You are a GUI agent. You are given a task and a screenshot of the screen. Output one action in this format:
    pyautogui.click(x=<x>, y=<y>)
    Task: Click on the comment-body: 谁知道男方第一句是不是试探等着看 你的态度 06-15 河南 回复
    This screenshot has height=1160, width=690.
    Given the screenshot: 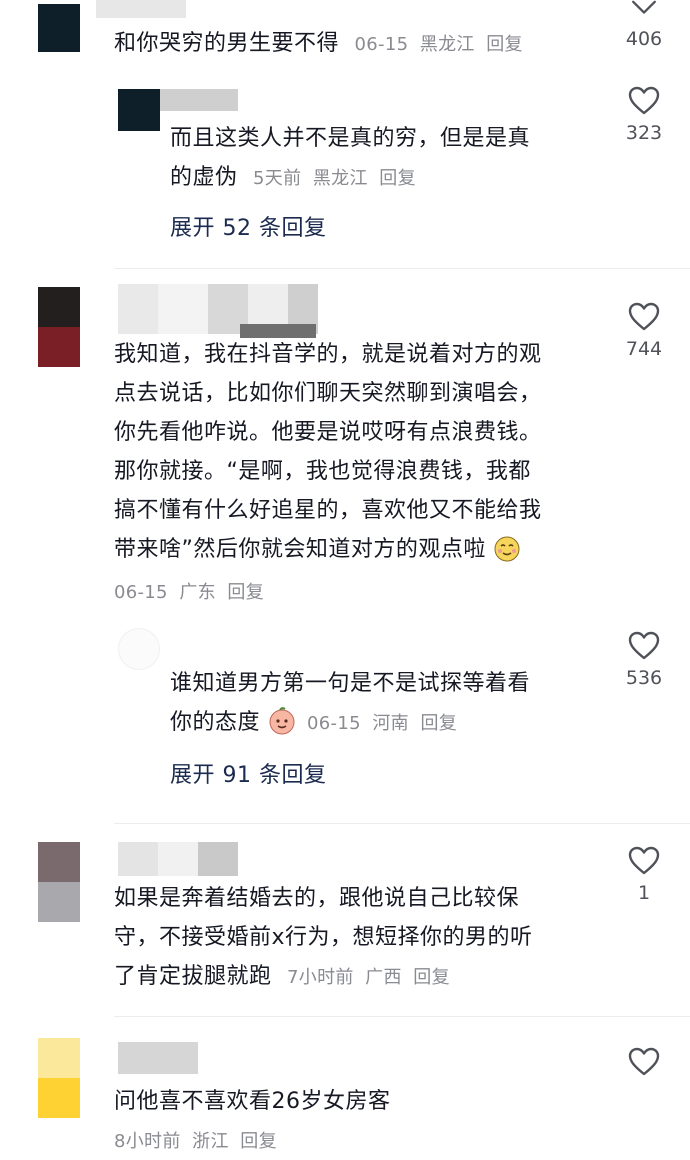 What is the action you would take?
    pyautogui.click(x=385, y=703)
    